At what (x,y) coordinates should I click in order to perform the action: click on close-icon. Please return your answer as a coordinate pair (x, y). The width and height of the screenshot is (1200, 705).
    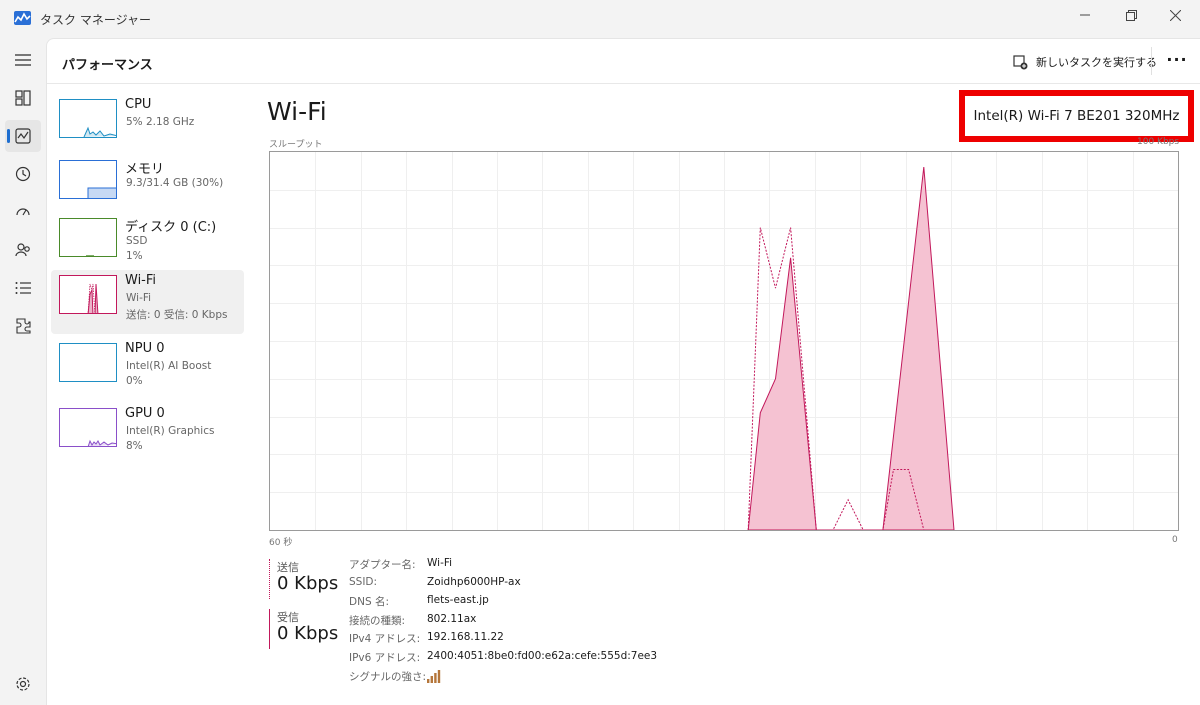
    Looking at the image, I should click on (1175, 15).